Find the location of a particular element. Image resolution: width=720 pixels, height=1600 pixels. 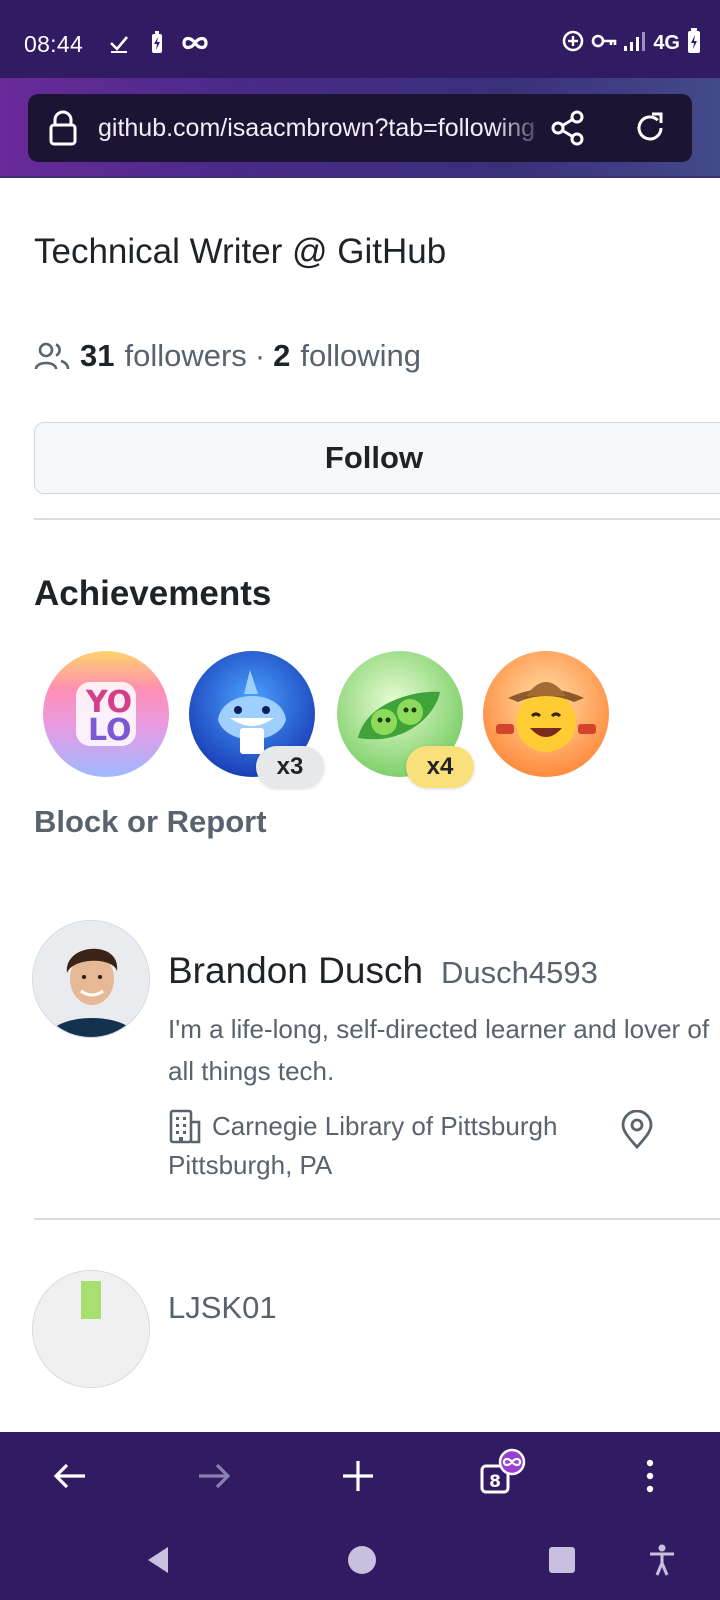

user-login: LJSK01 is located at coordinates (222, 1308).